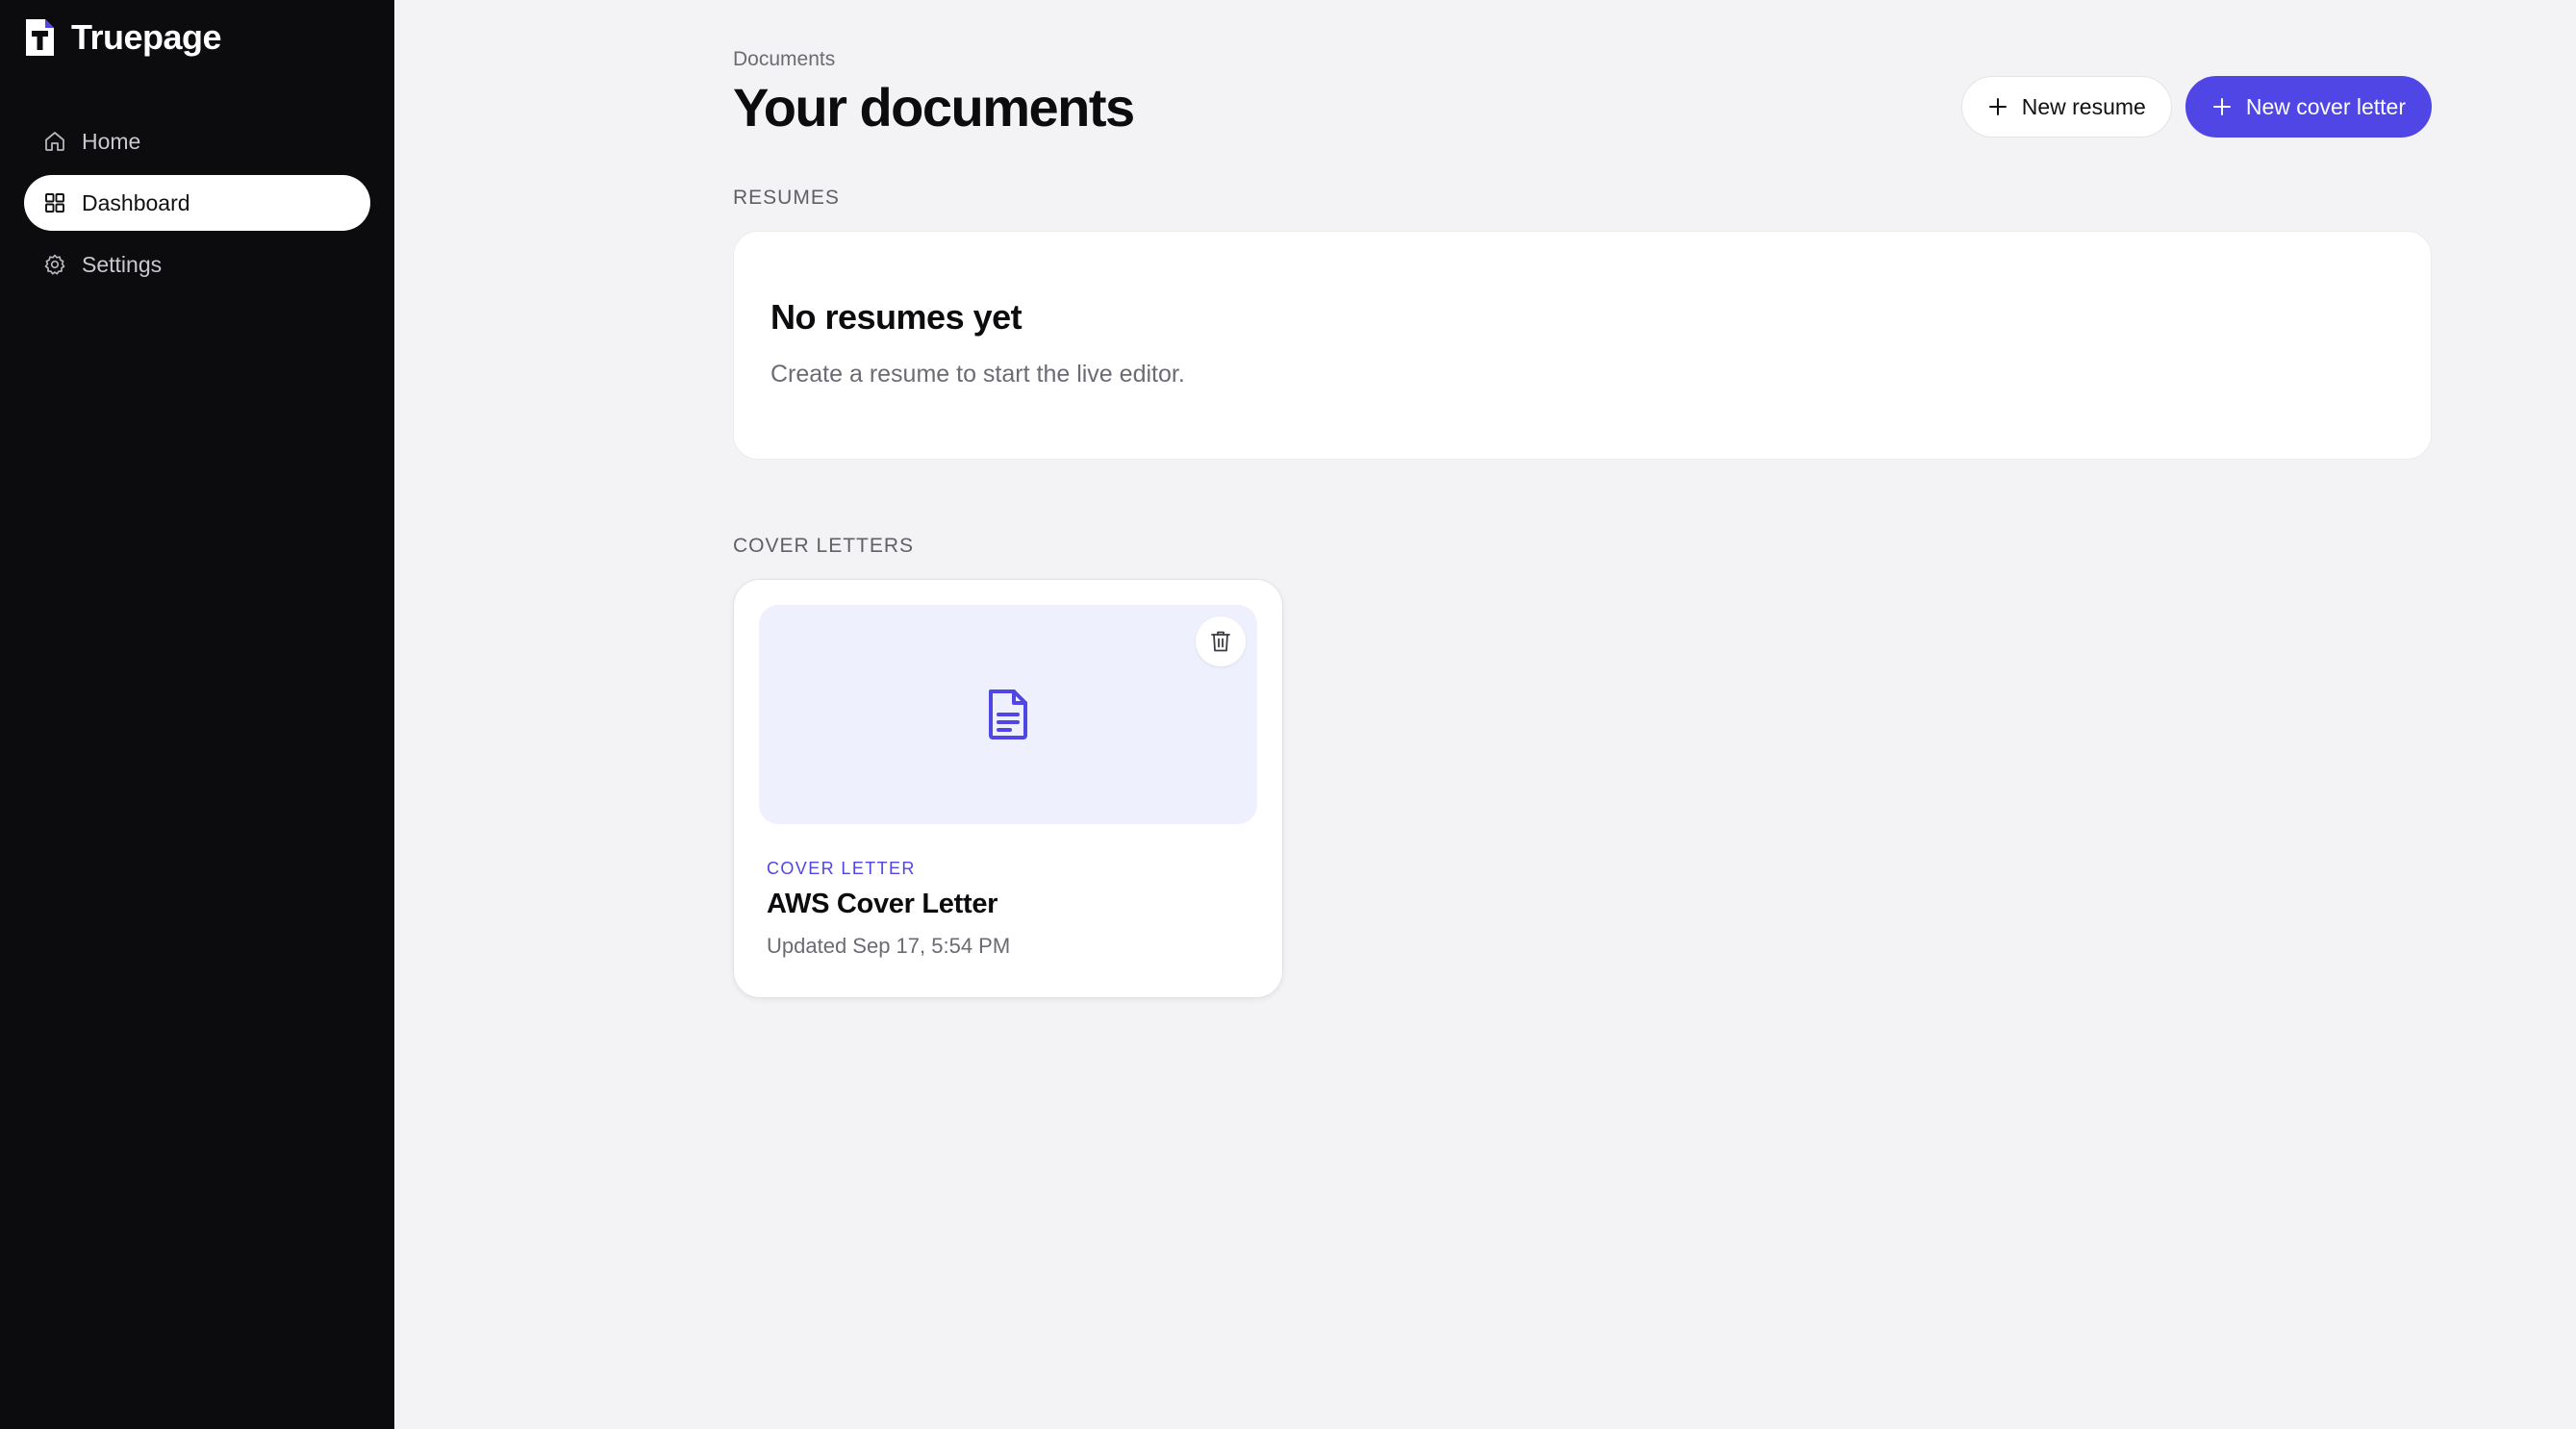 The height and width of the screenshot is (1429, 2576). Describe the element at coordinates (40, 37) in the screenshot. I see `truepage-logo-icon` at that location.